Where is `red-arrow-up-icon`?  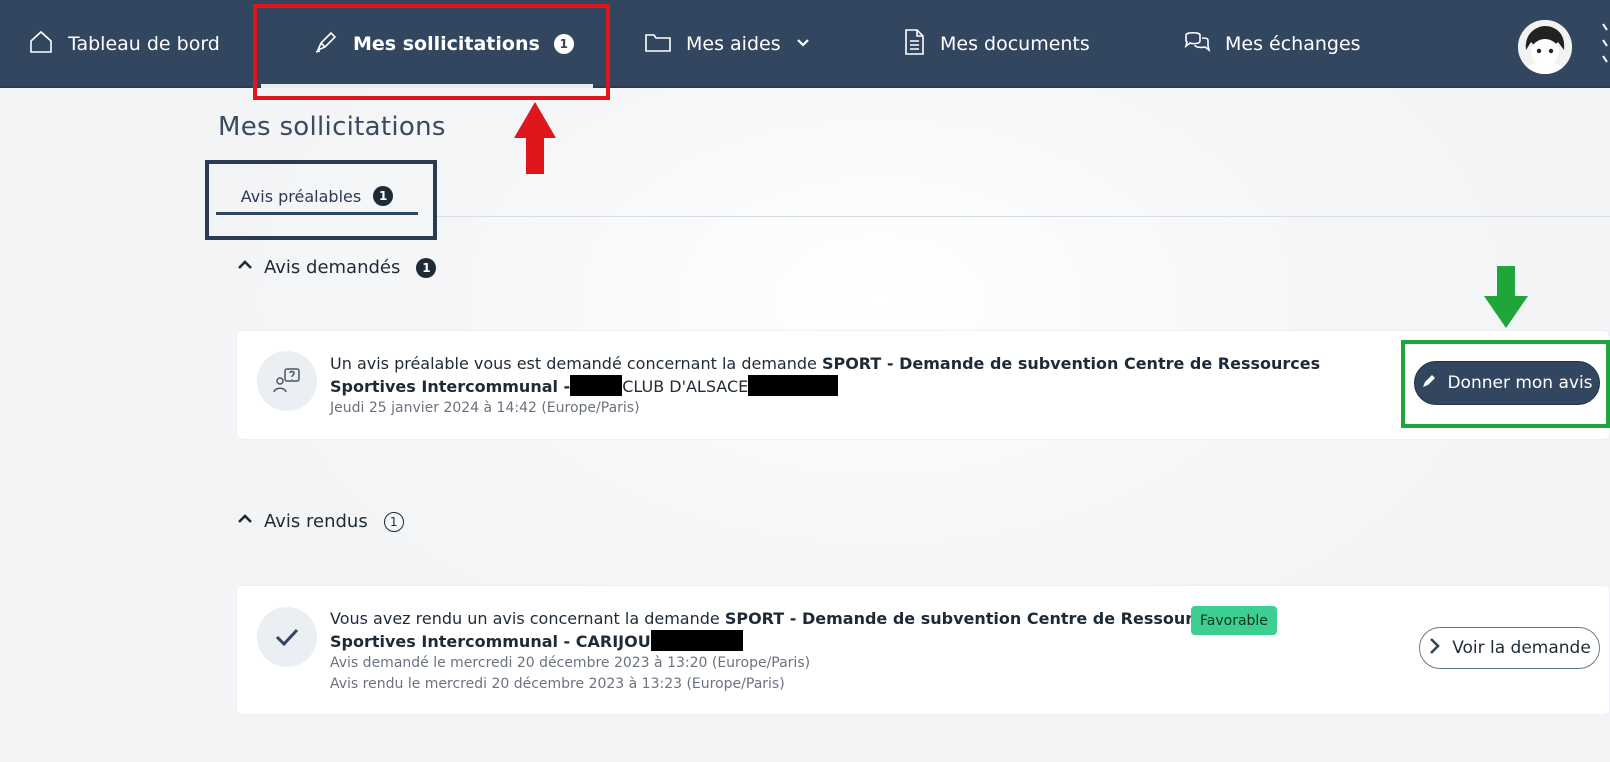
red-arrow-up-icon is located at coordinates (535, 138).